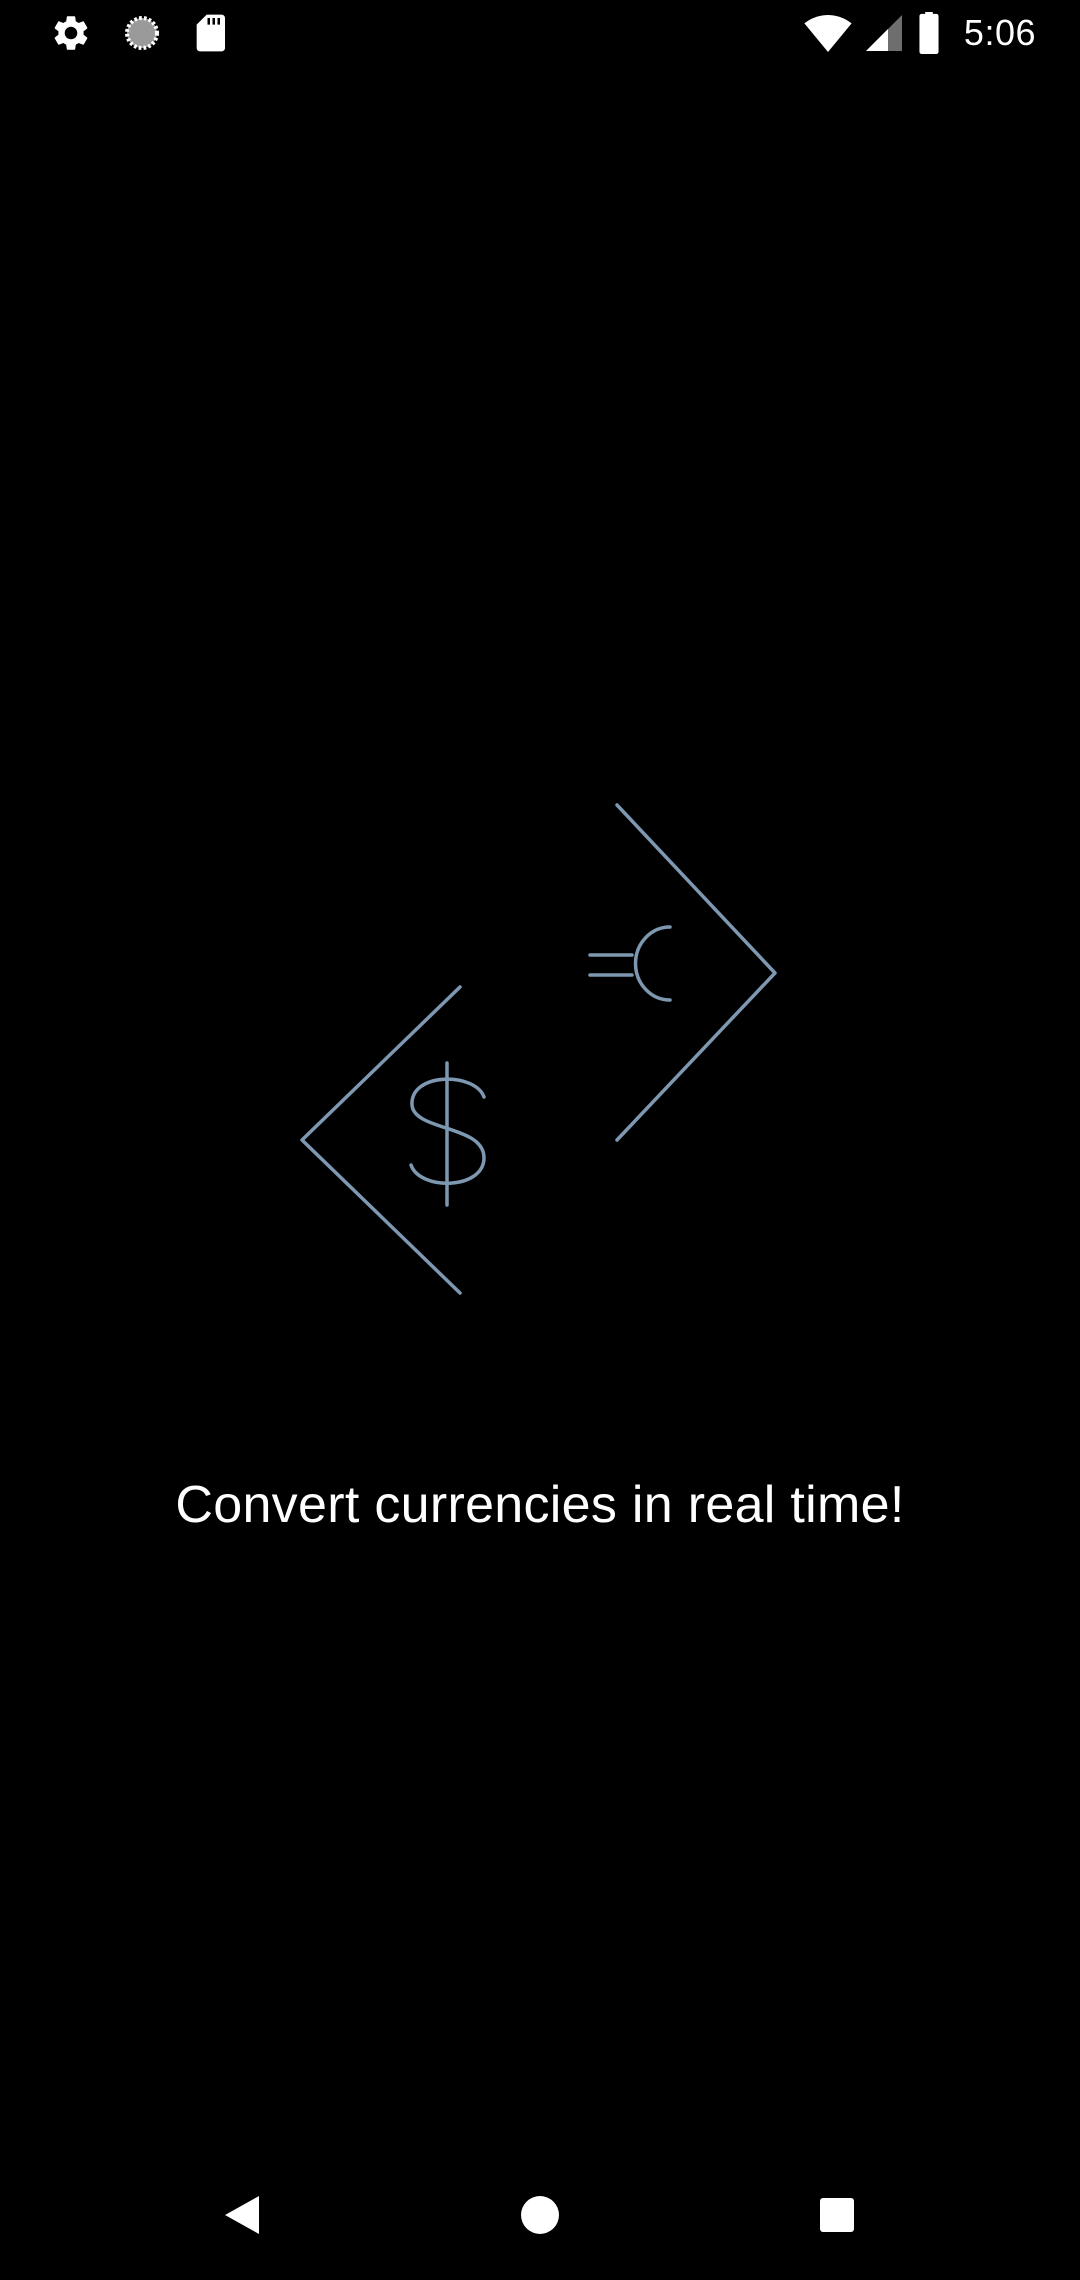 The height and width of the screenshot is (2280, 1080). Describe the element at coordinates (540, 1505) in the screenshot. I see `tagline: Convert currencies in real time!` at that location.